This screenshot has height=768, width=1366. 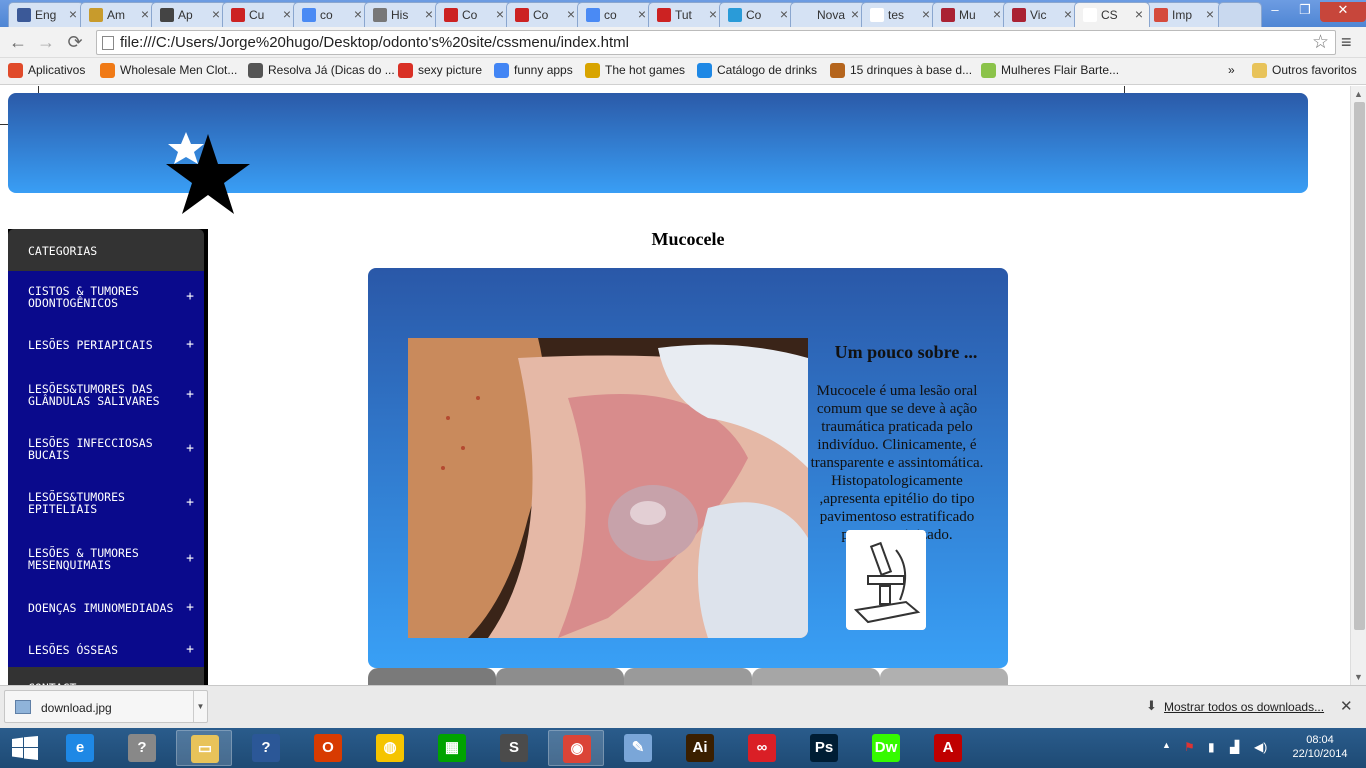 I want to click on browser-tab: Tut ×, so click(x=686, y=14).